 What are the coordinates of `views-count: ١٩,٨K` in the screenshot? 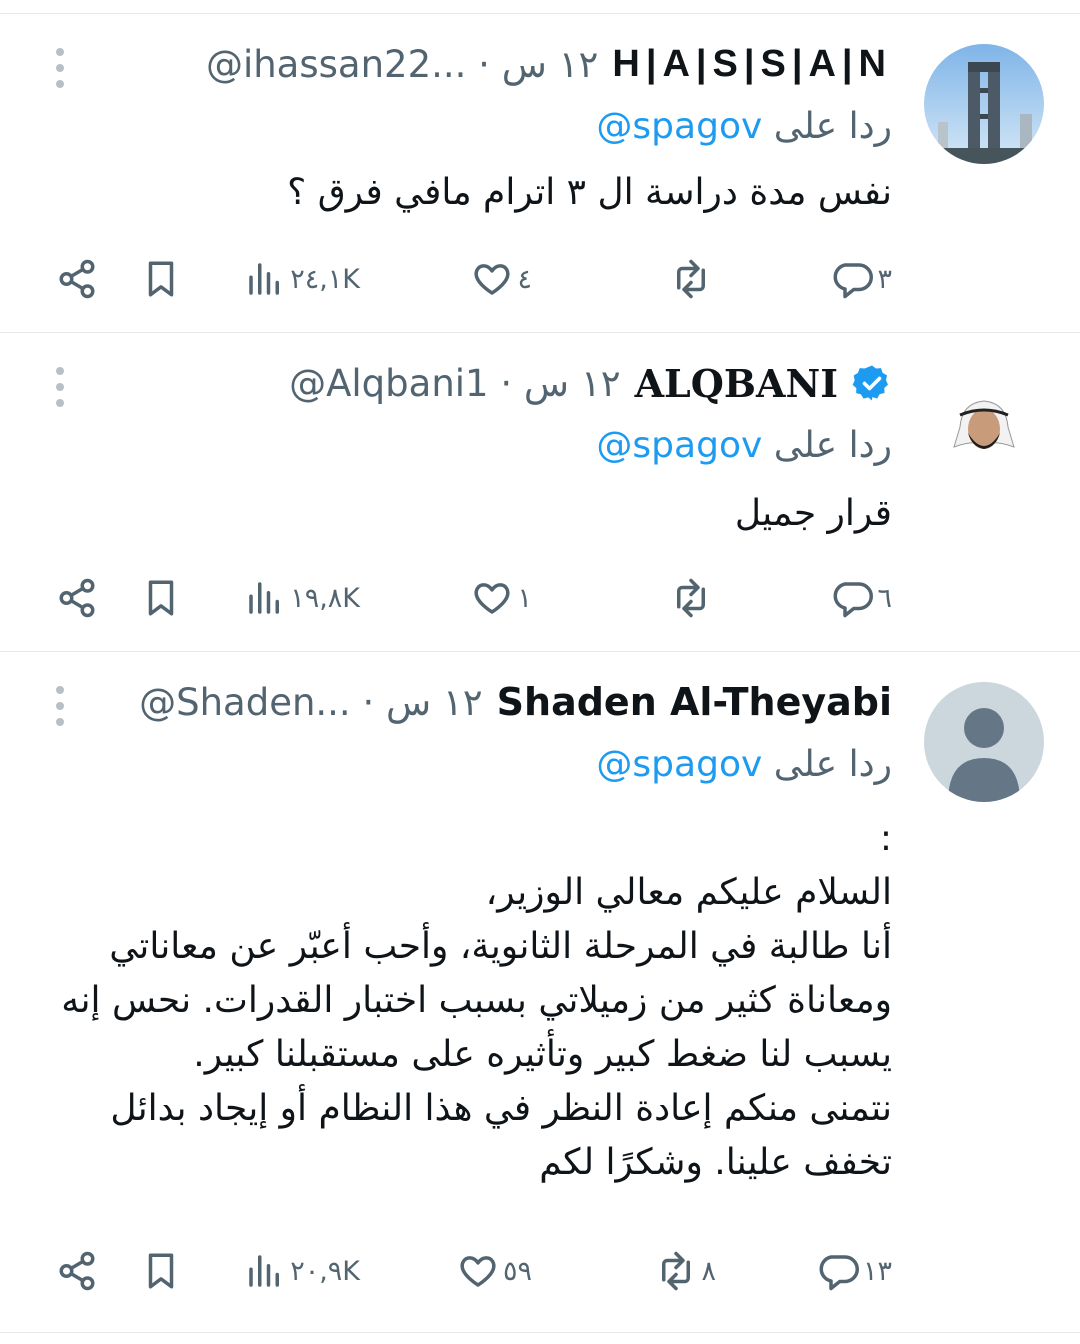 It's located at (325, 598).